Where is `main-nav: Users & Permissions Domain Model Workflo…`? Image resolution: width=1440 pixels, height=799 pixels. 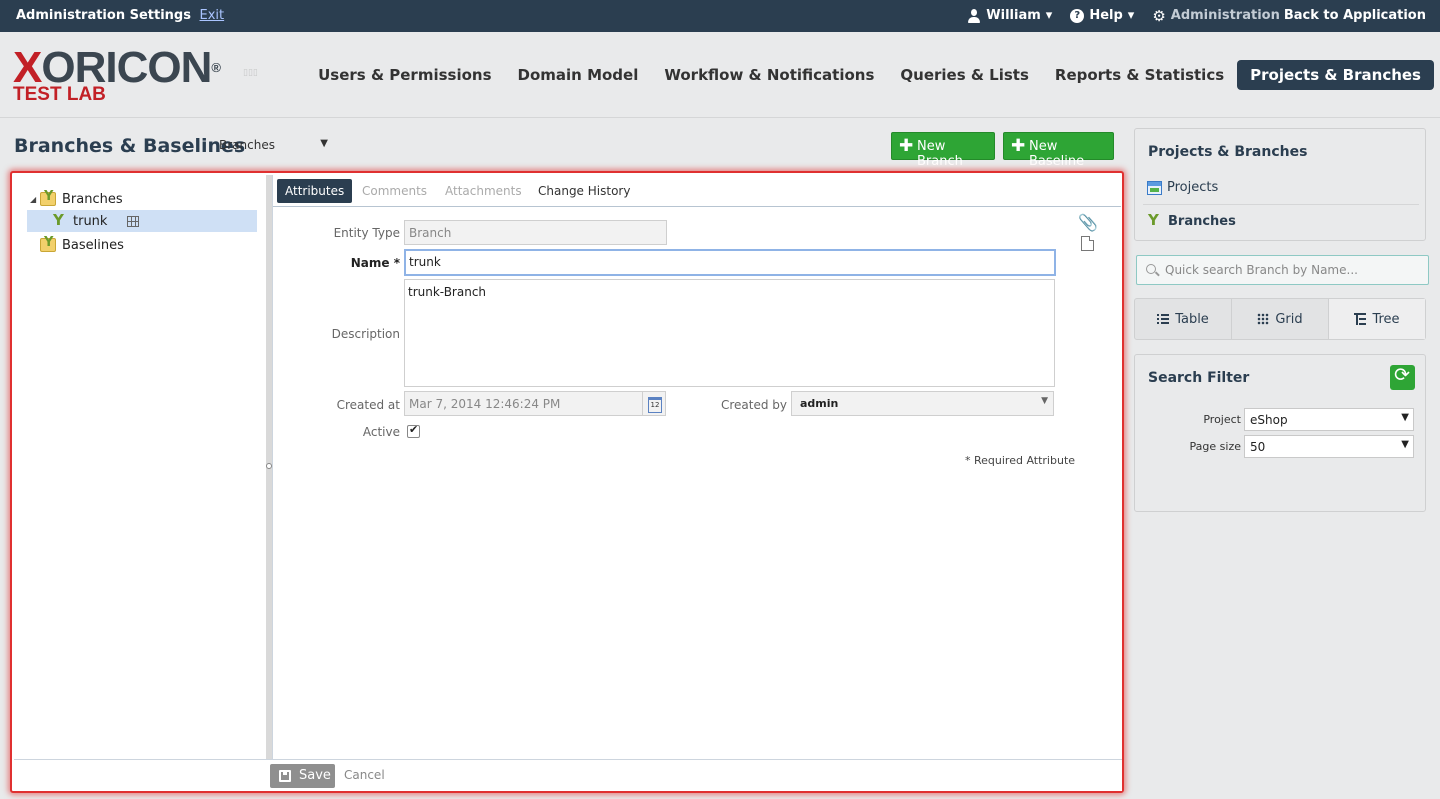 main-nav: Users & Permissions Domain Model Workflo… is located at coordinates (869, 75).